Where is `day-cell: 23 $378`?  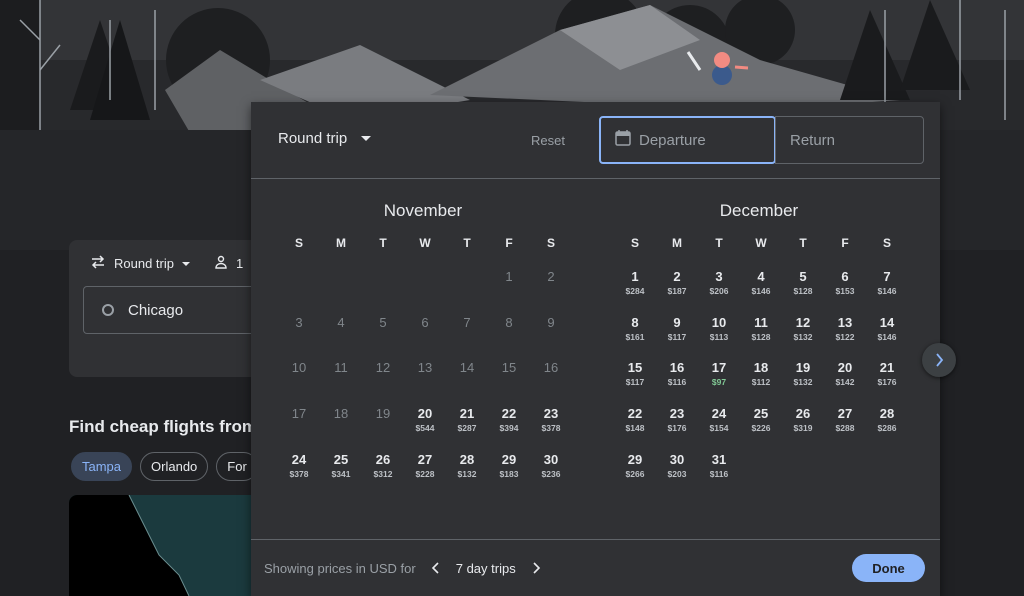
day-cell: 23 $378 is located at coordinates (551, 421).